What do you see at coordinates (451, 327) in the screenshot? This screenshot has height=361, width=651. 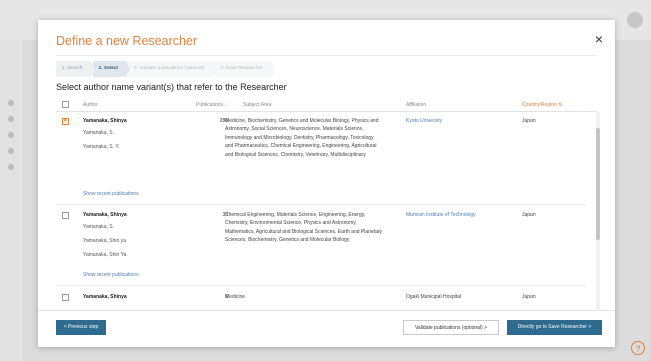 I see `validate-publications-button: Validate publications (optional) >` at bounding box center [451, 327].